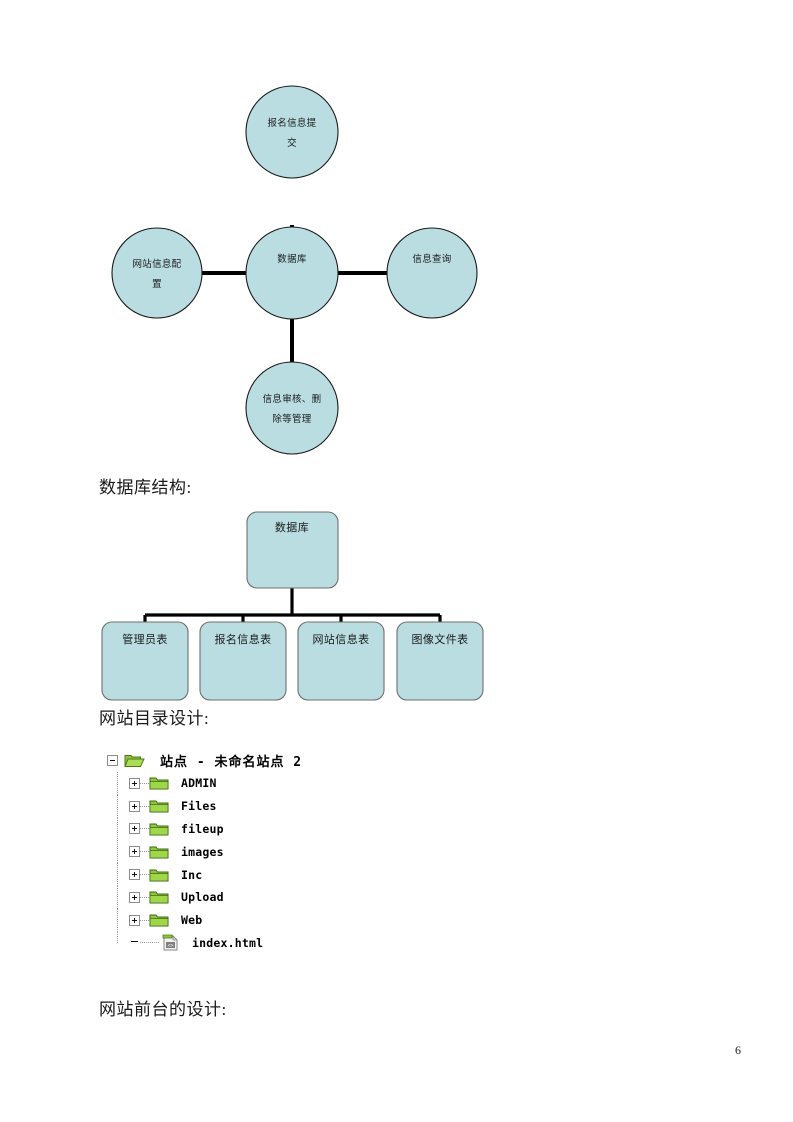 The image size is (793, 1122). I want to click on heading-site-directory: 网站目录设计:, so click(154, 718).